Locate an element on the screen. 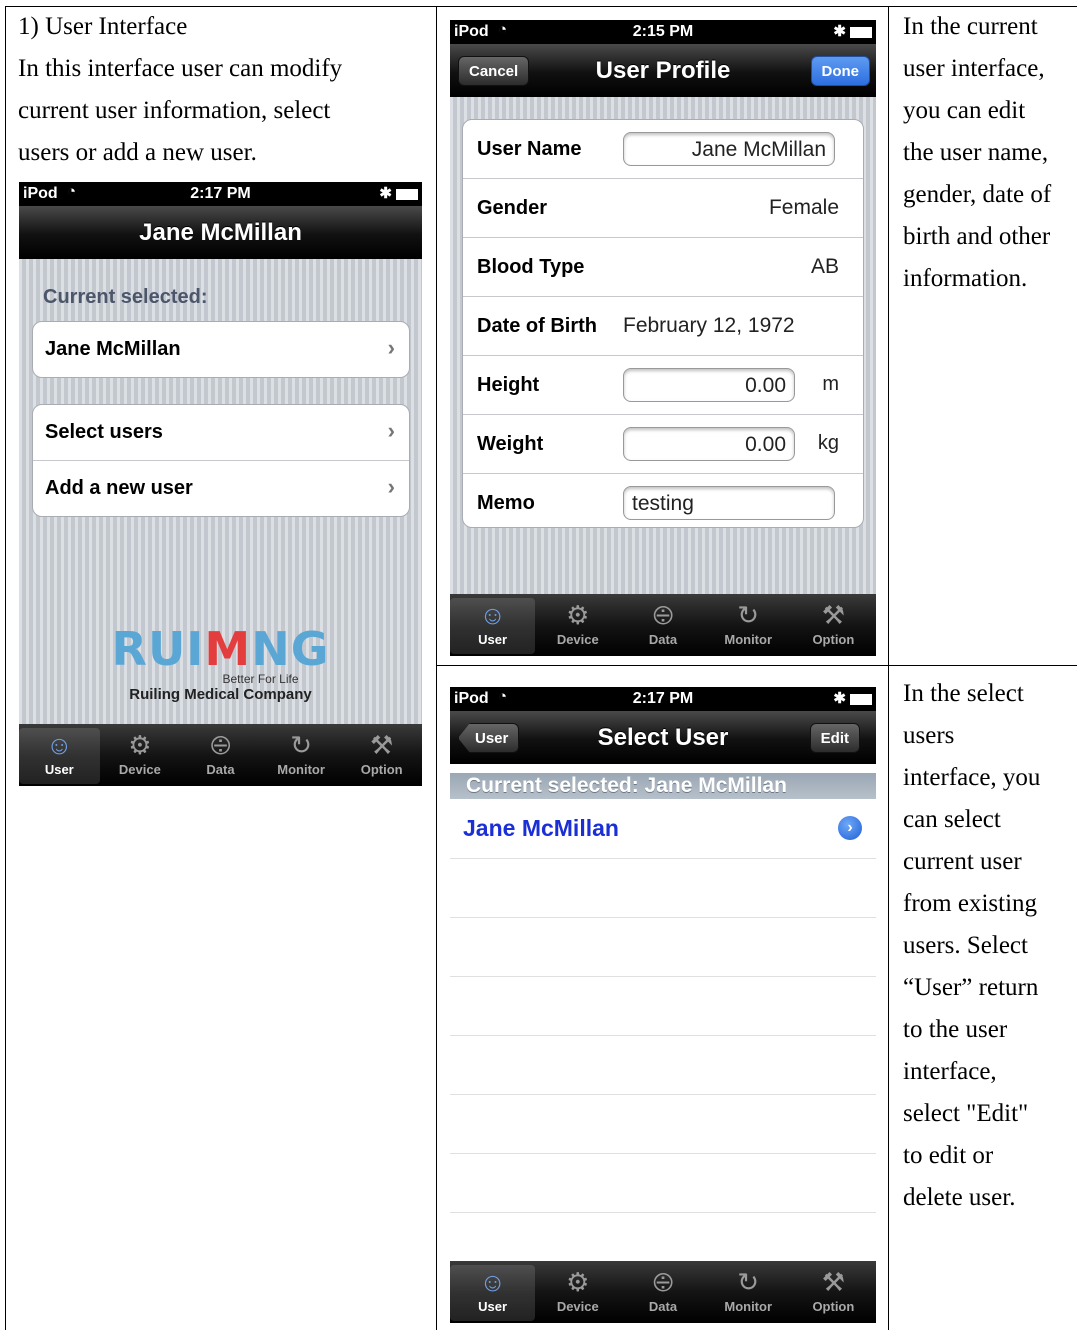  status-bar: iPod ◔ 2:17 PM ✱ is located at coordinates (220, 194).